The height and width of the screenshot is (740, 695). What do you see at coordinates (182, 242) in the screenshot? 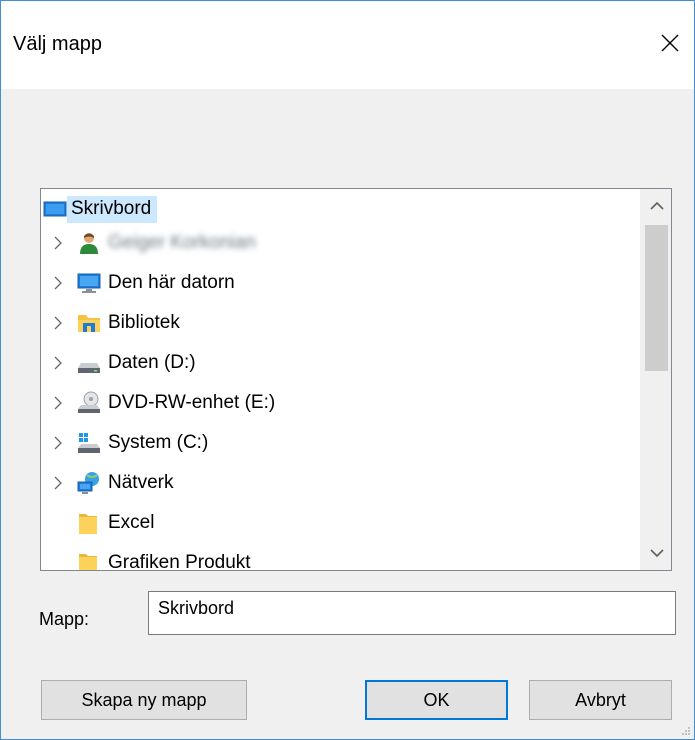
I see `tree-item-label: Geiger Korkonian` at bounding box center [182, 242].